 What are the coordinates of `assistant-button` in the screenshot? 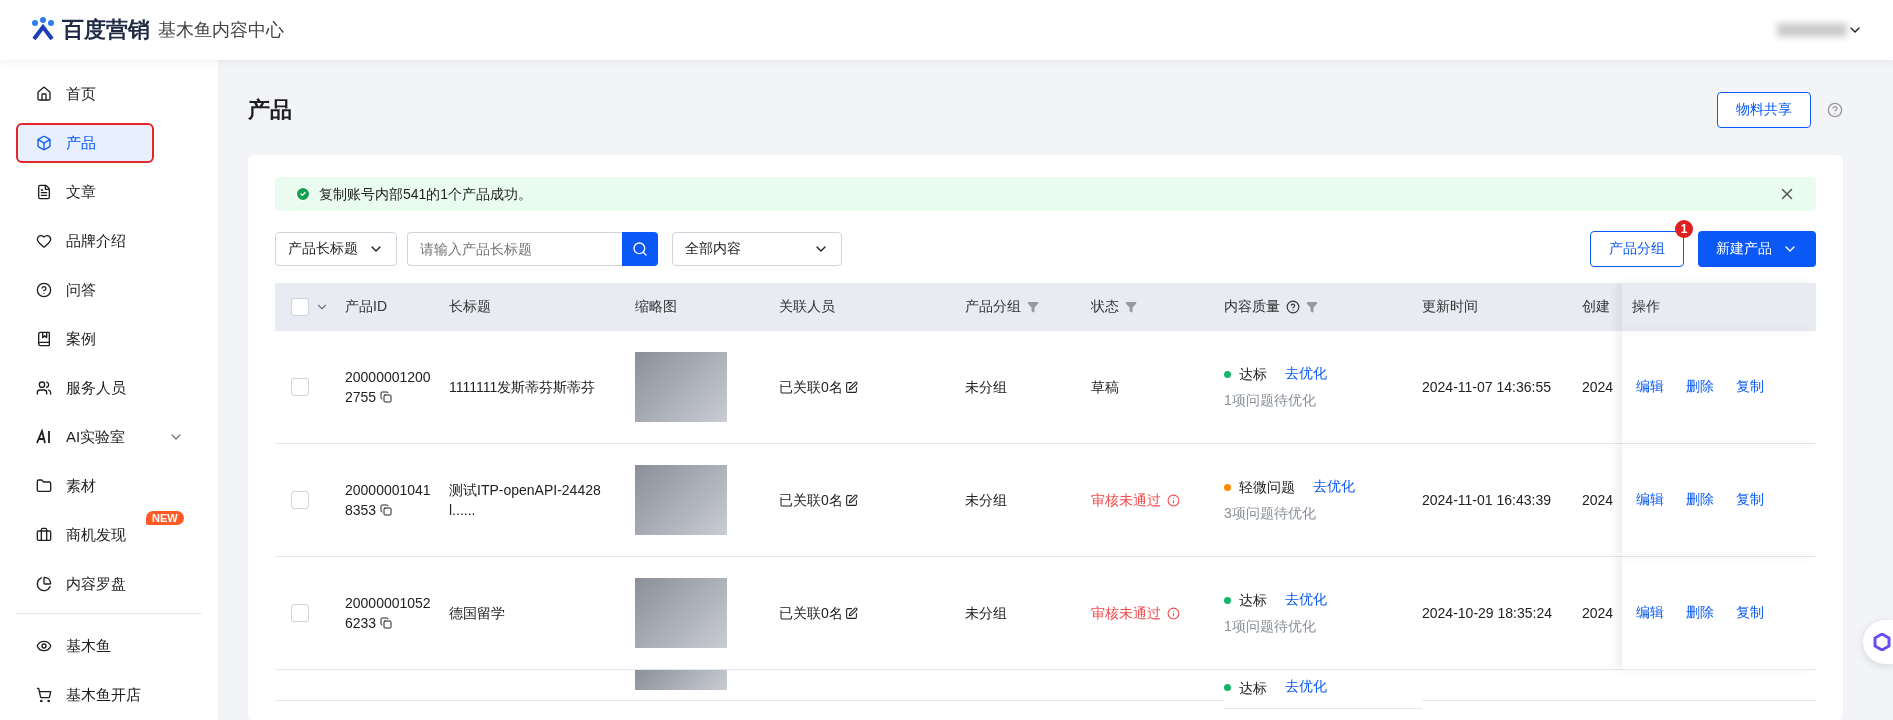 It's located at (1878, 642).